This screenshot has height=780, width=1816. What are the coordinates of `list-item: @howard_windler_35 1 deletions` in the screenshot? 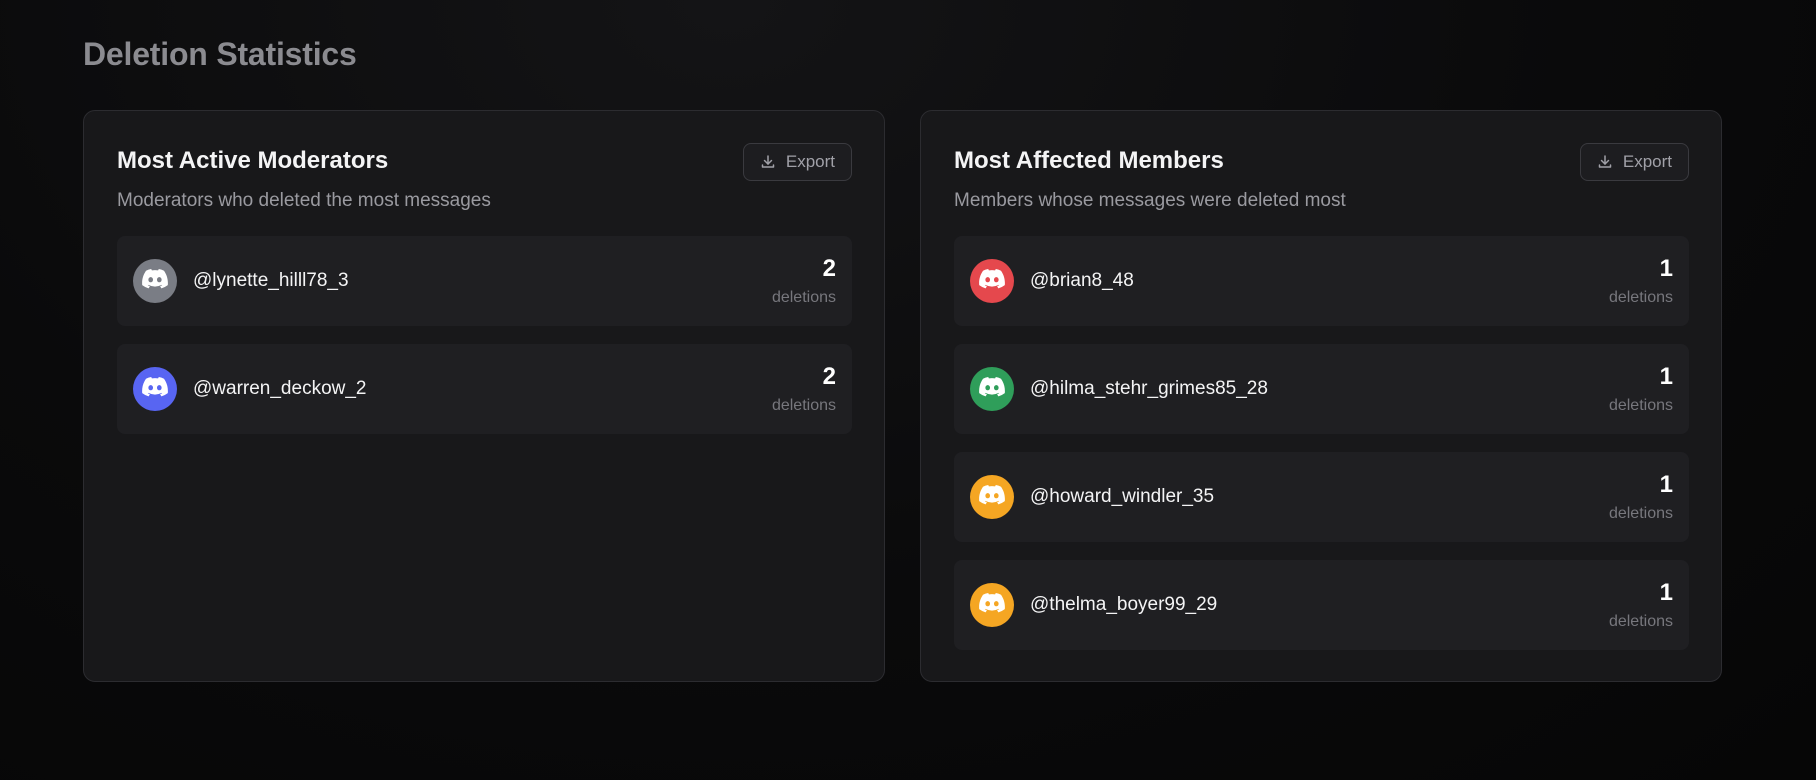 It's located at (1321, 497).